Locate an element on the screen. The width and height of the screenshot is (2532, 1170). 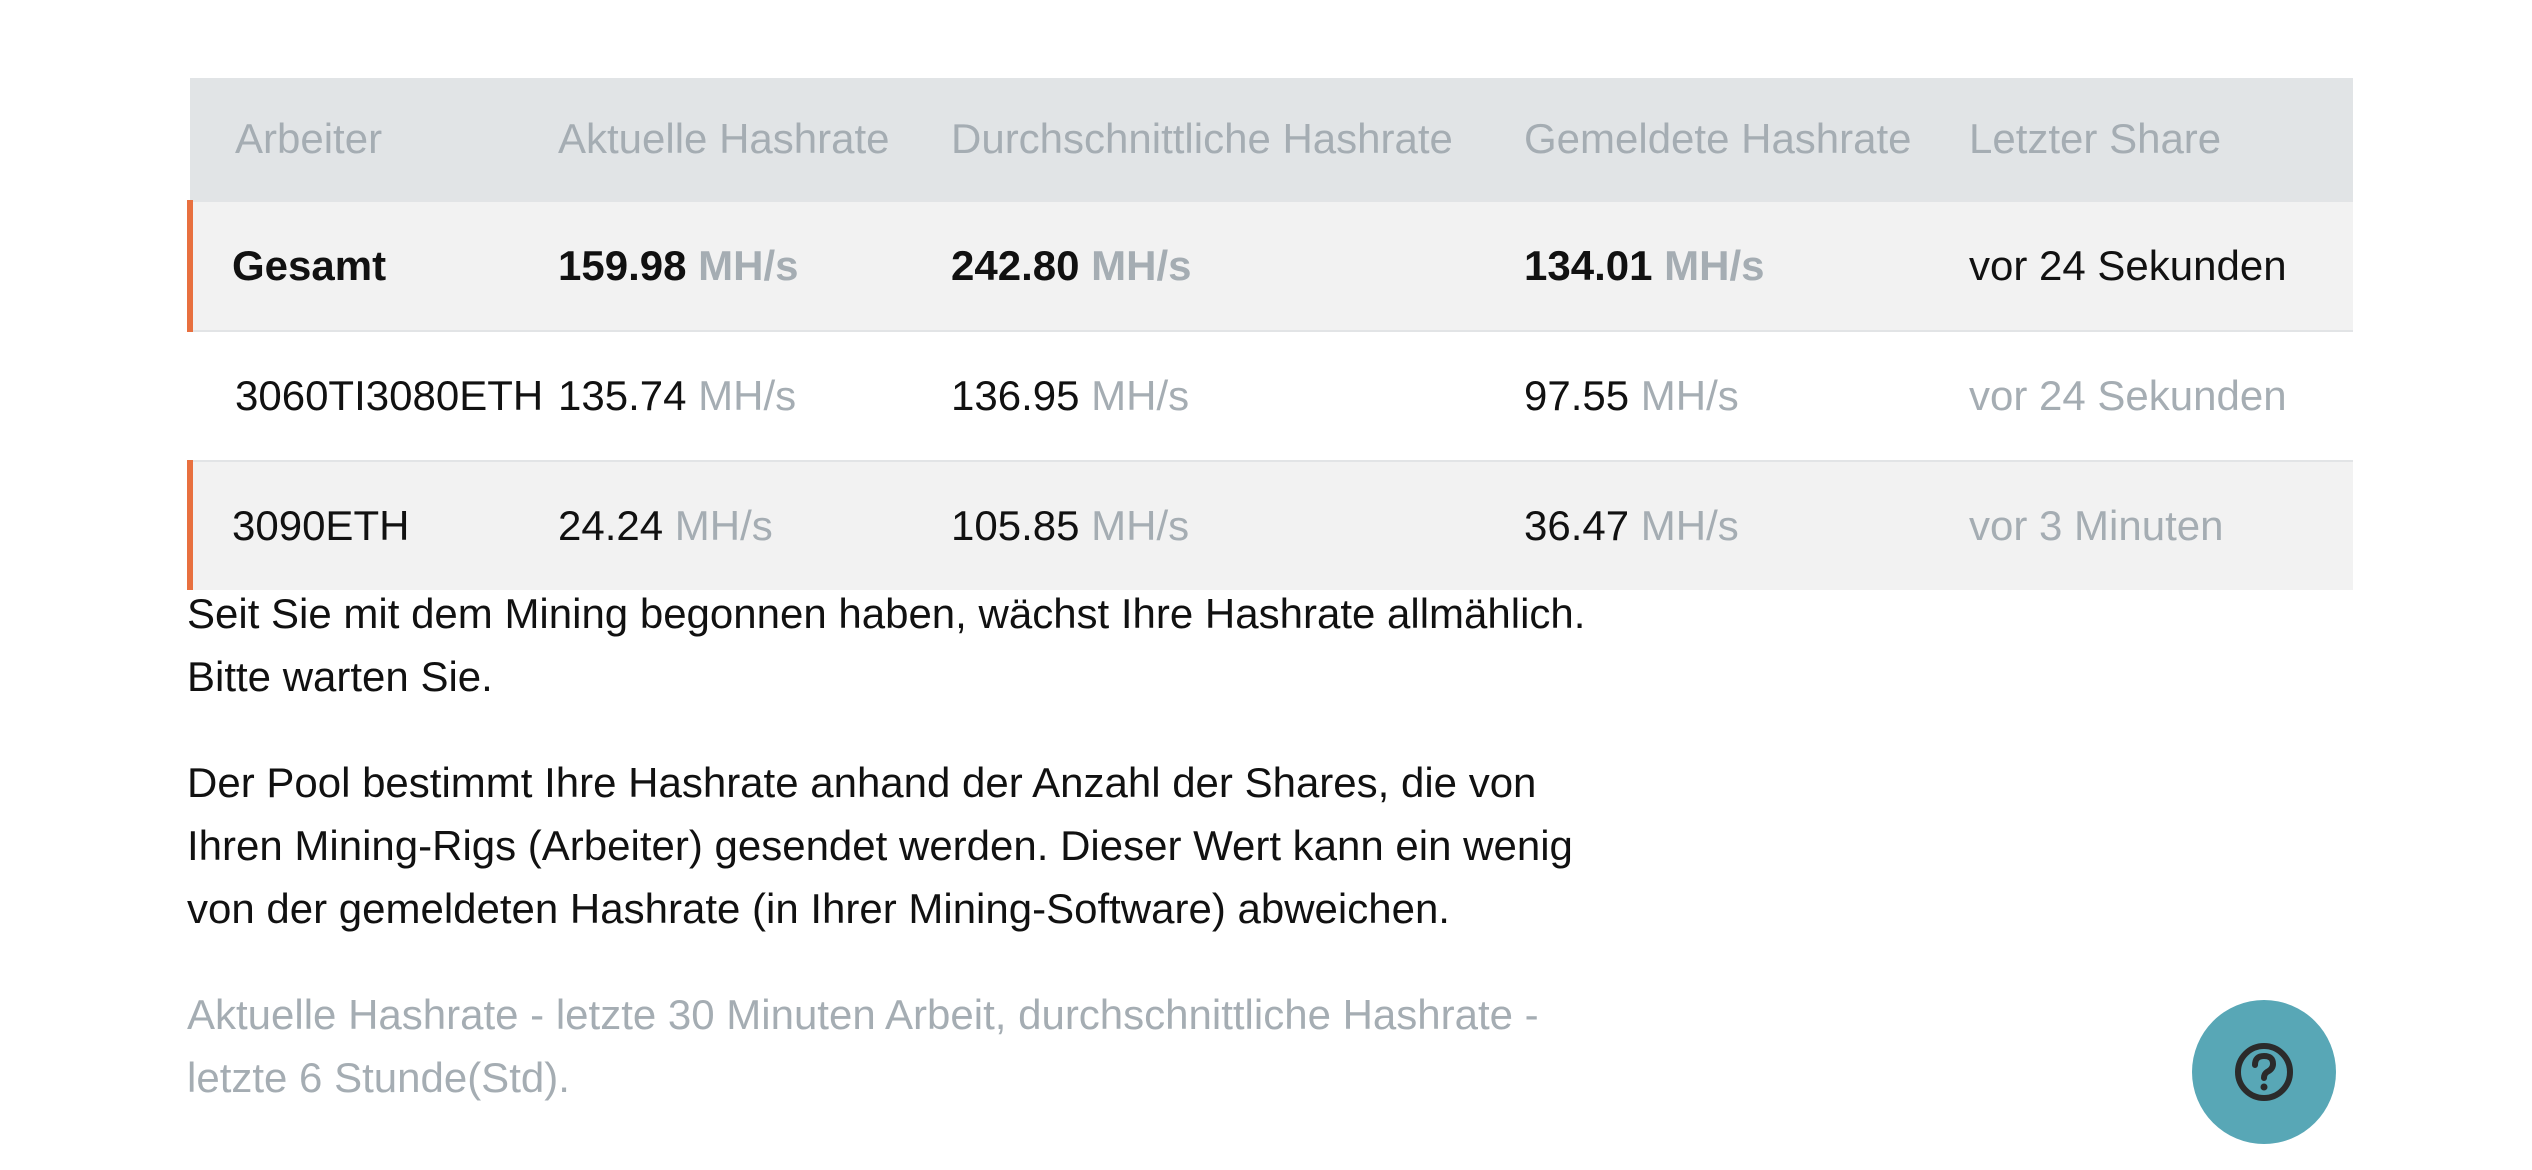
average-hashrate-cell: 136.95 MH/s is located at coordinates (1237, 395).